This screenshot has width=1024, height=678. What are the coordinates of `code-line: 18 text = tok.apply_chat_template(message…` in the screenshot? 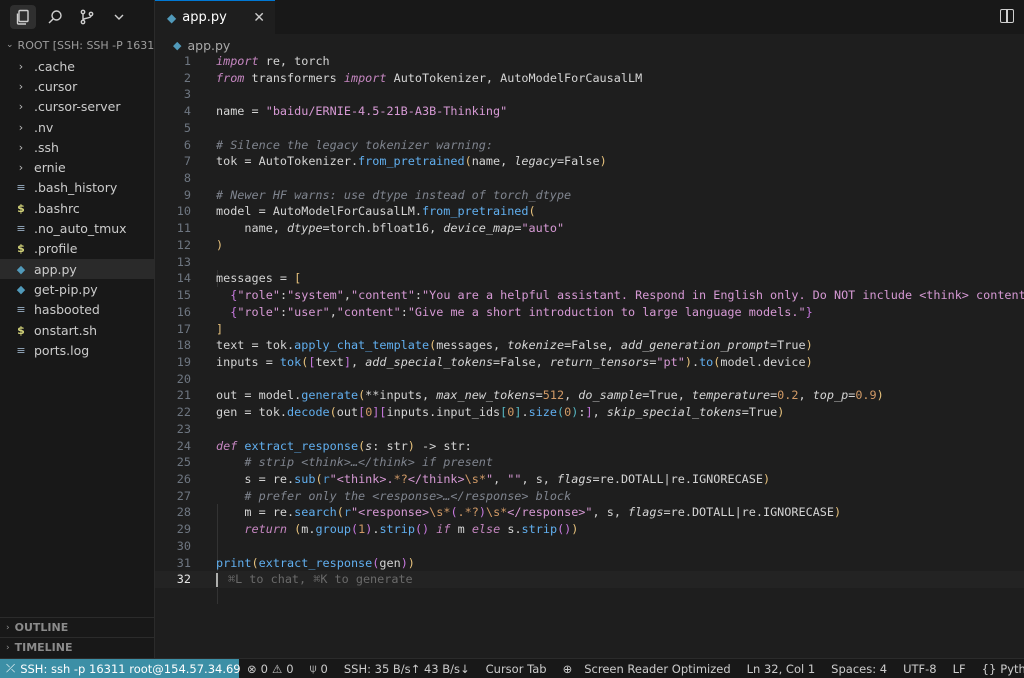 It's located at (589, 345).